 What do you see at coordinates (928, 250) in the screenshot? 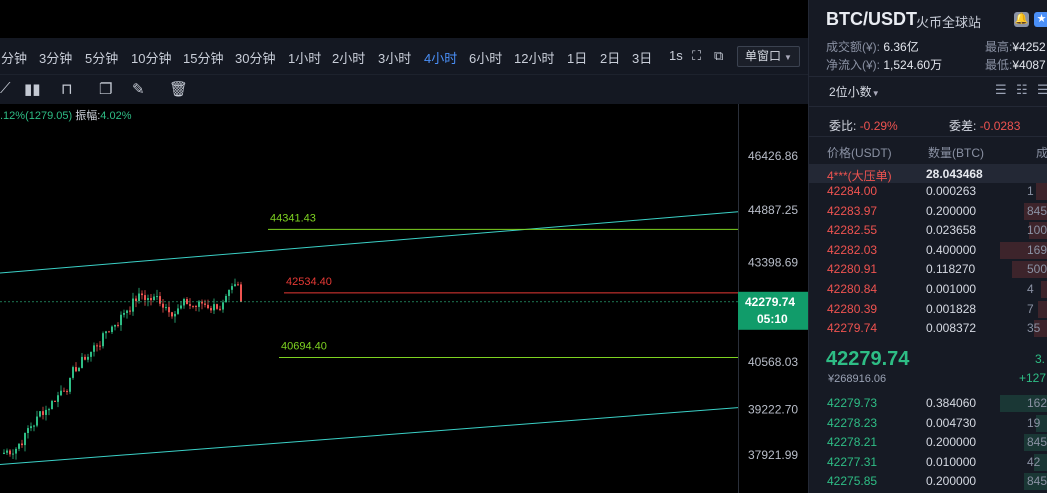
I see `ask-row: 42282.03 0.400000 1691` at bounding box center [928, 250].